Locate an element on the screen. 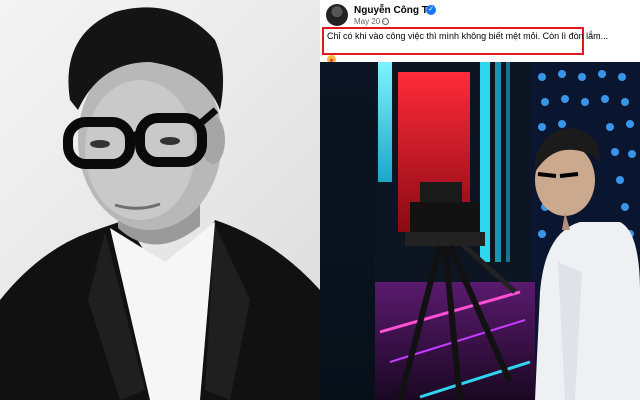 The width and height of the screenshot is (640, 400). author-avatar is located at coordinates (337, 15).